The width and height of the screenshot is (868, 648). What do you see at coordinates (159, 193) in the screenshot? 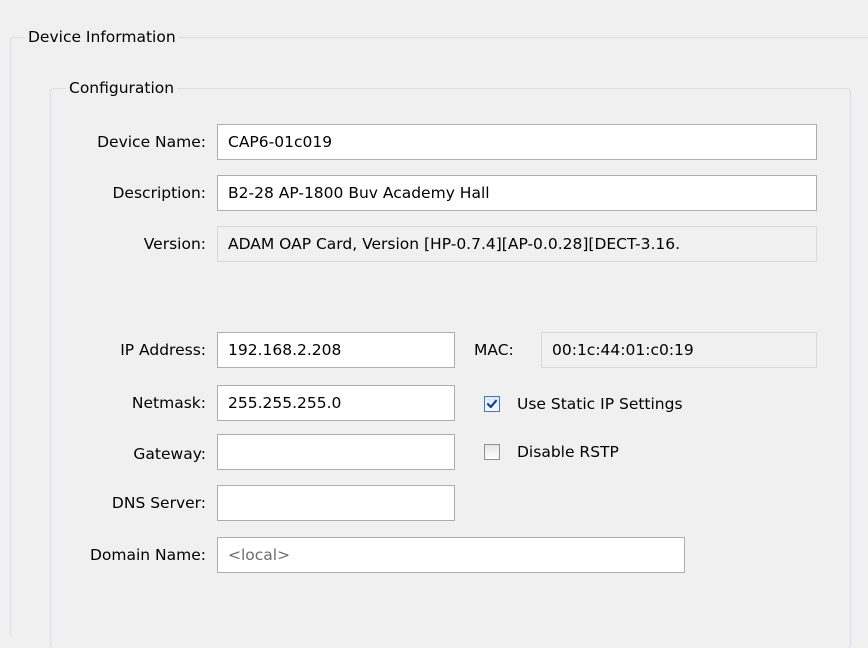
I see `description-label: Description:` at bounding box center [159, 193].